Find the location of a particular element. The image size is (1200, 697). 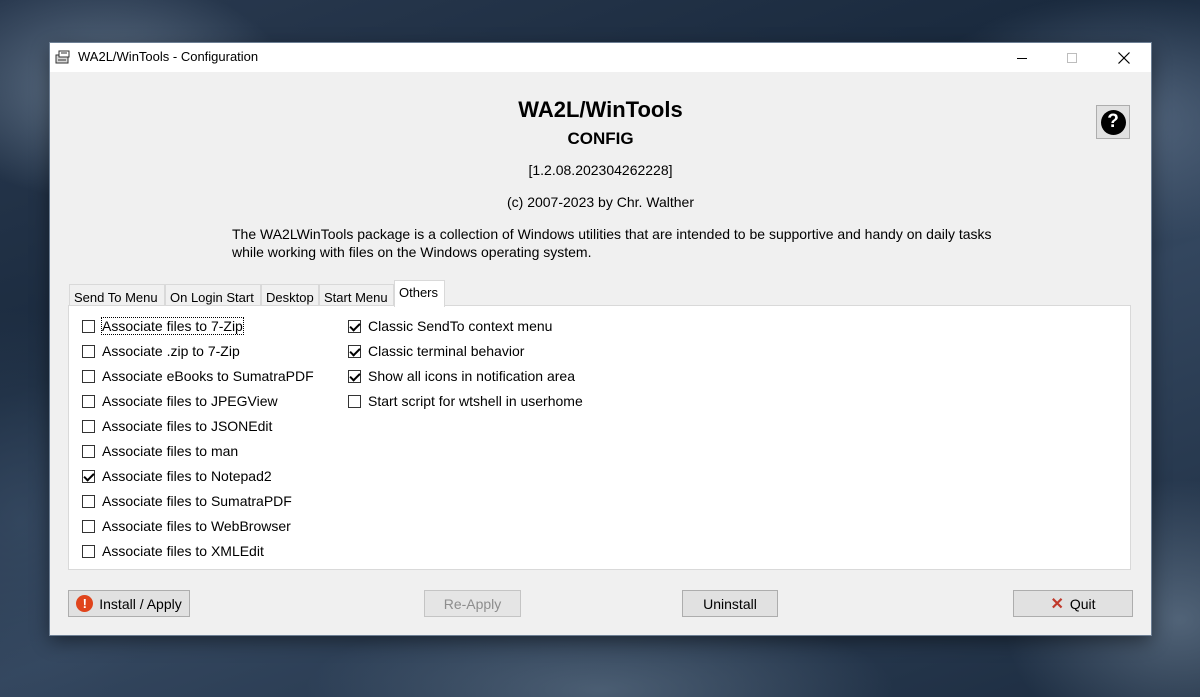

close-button is located at coordinates (1124, 57).